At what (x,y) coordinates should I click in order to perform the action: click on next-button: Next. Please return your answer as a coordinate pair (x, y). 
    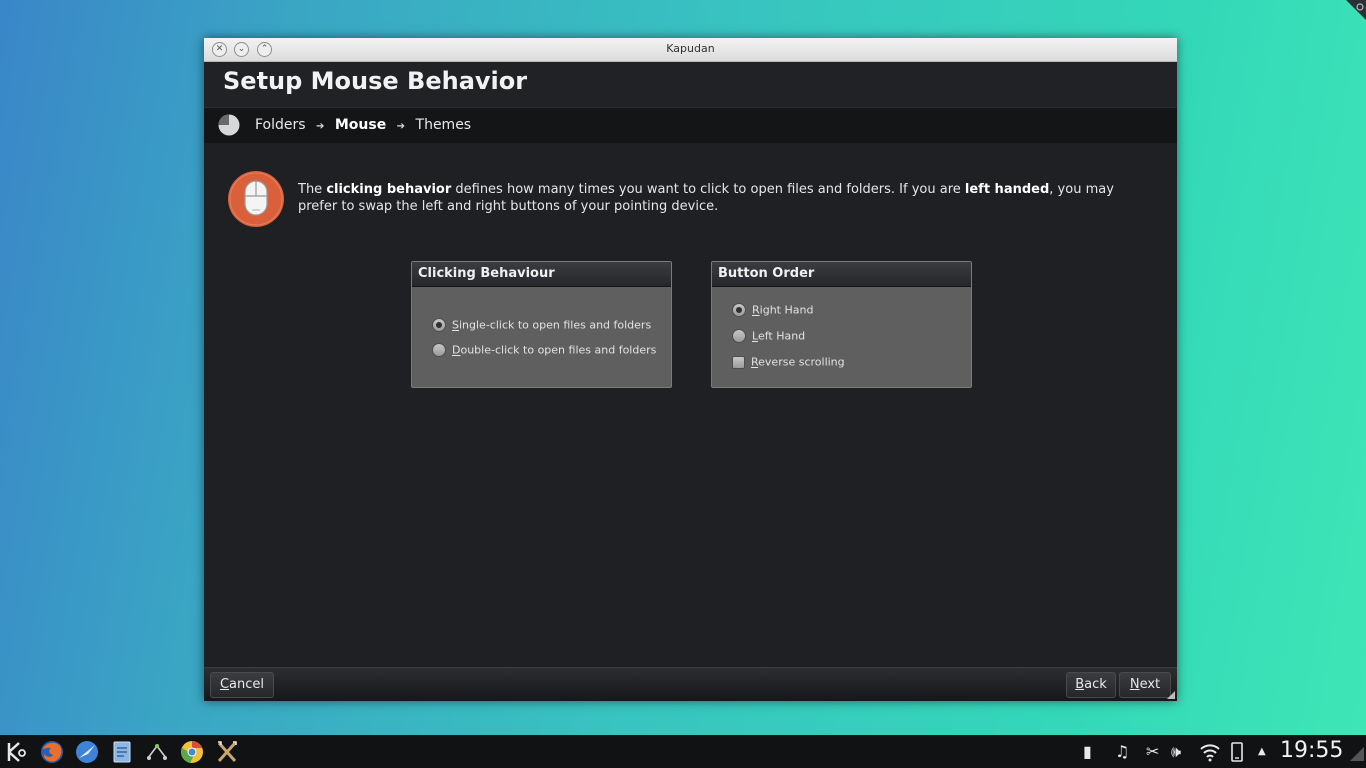
    Looking at the image, I should click on (1145, 685).